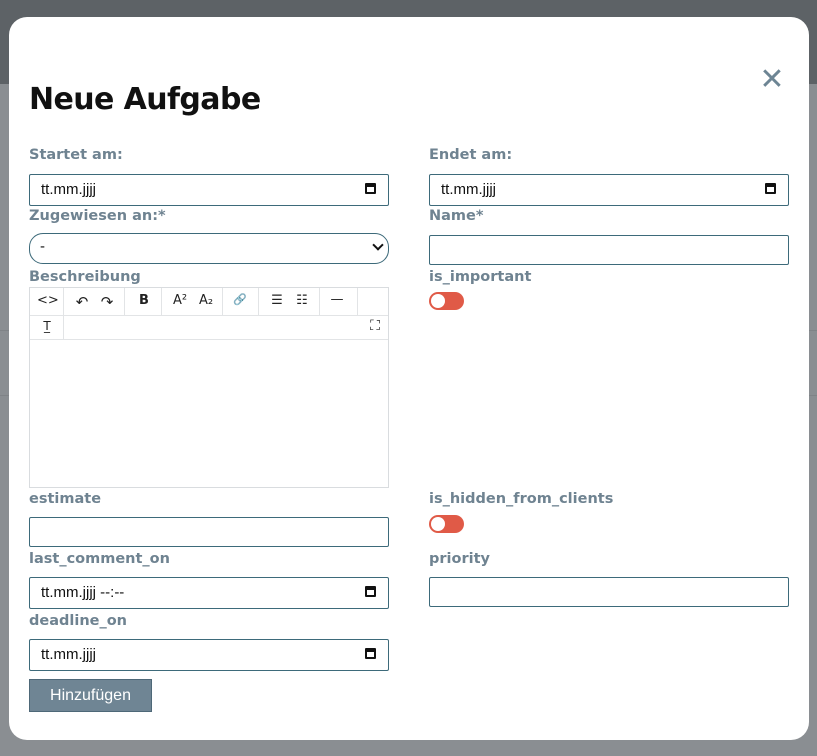 The height and width of the screenshot is (756, 817). What do you see at coordinates (772, 80) in the screenshot?
I see `close-icon: ✕` at bounding box center [772, 80].